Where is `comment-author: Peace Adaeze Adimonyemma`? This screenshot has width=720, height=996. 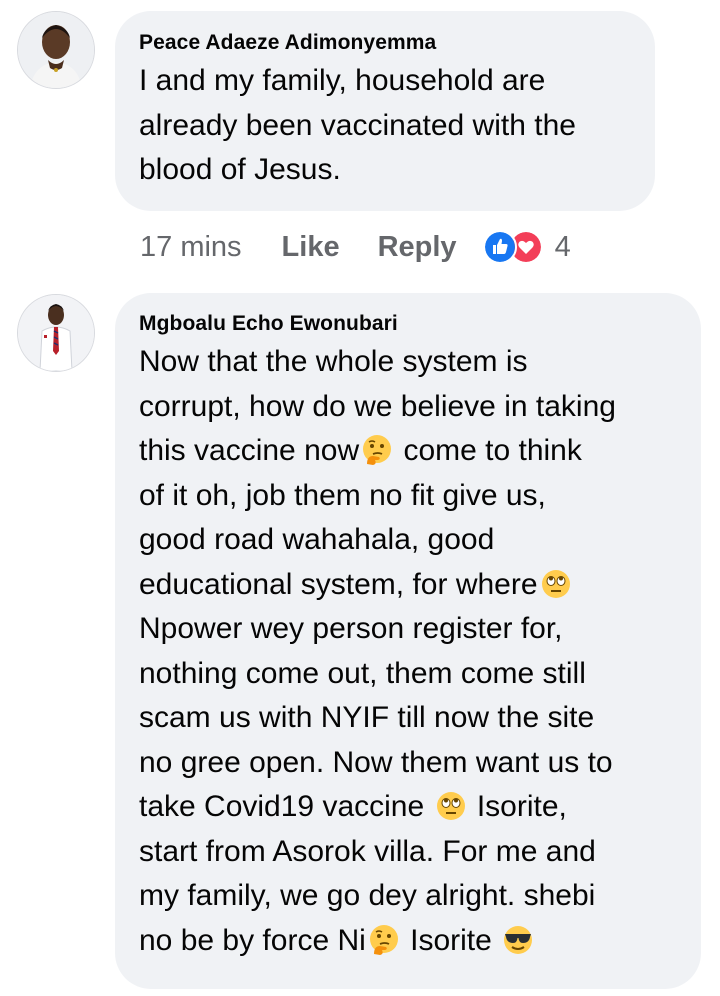 comment-author: Peace Adaeze Adimonyemma is located at coordinates (385, 43).